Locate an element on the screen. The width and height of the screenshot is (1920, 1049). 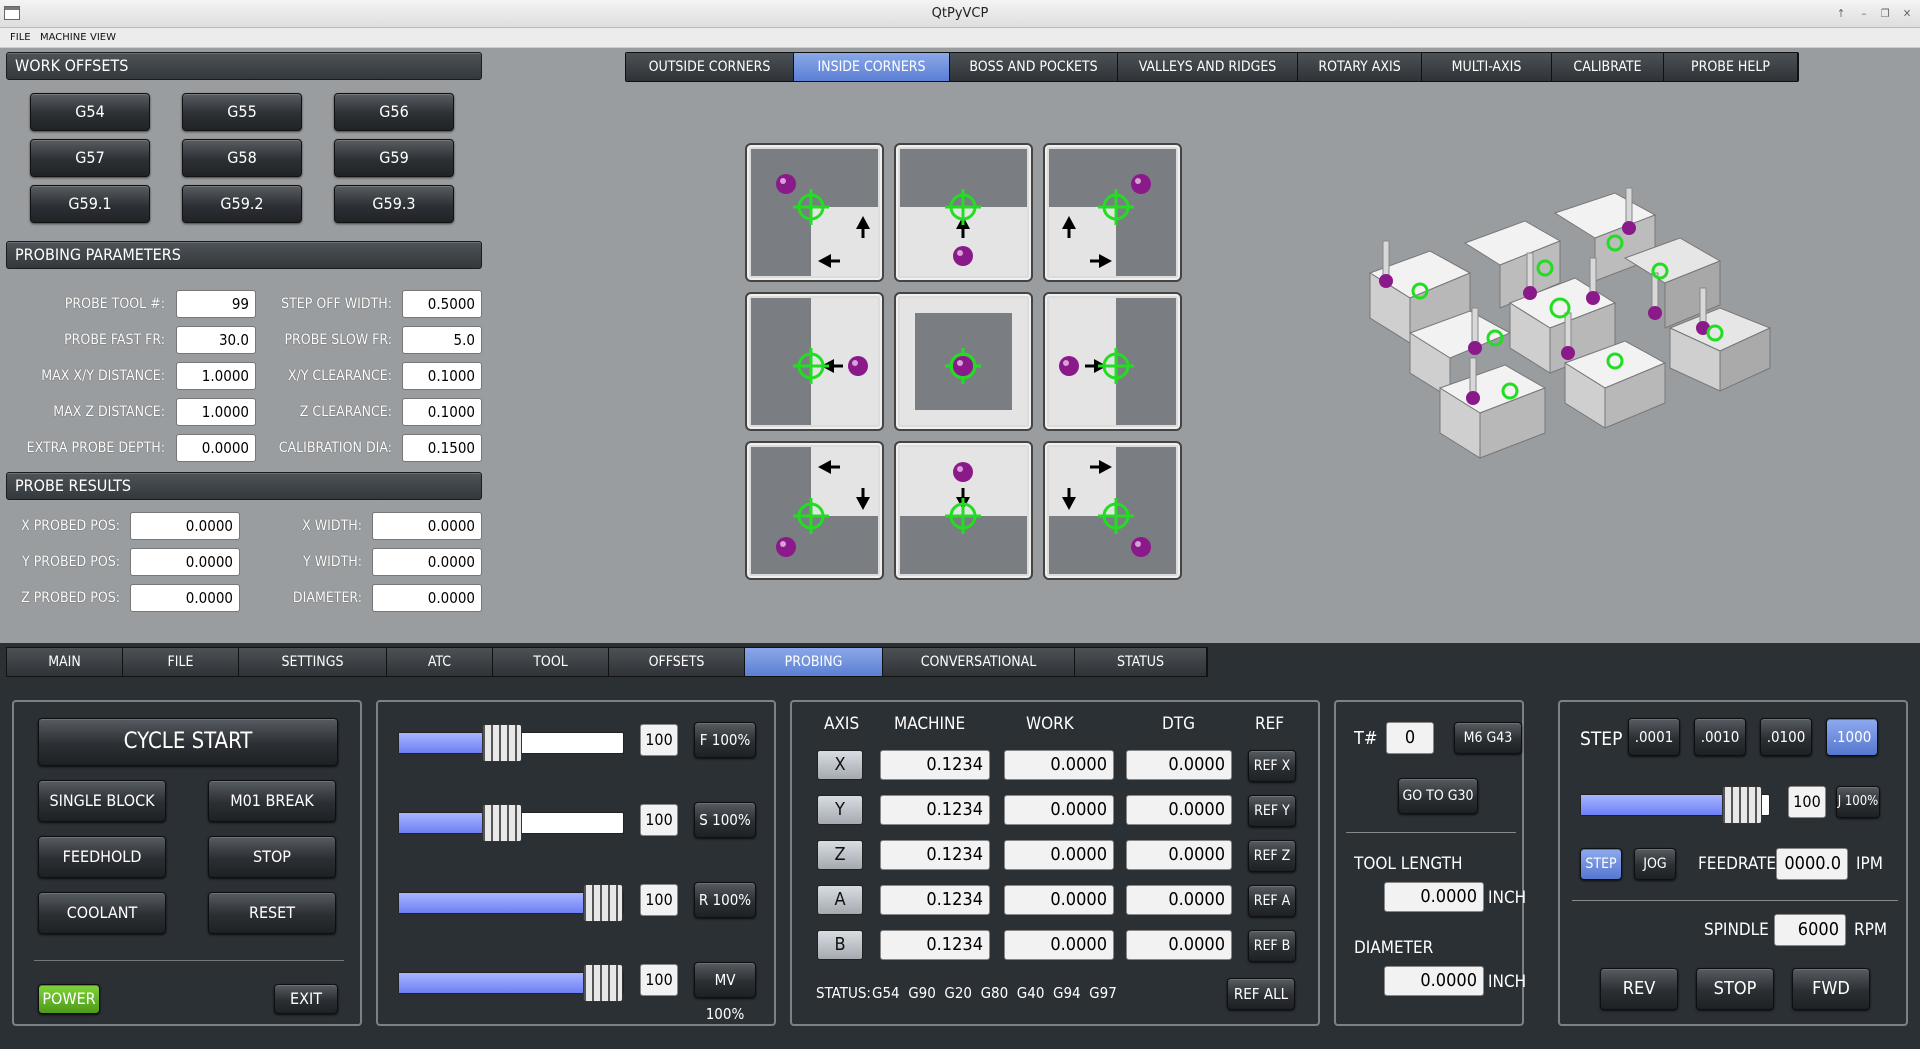
ref-x-button: REF X is located at coordinates (1272, 766).